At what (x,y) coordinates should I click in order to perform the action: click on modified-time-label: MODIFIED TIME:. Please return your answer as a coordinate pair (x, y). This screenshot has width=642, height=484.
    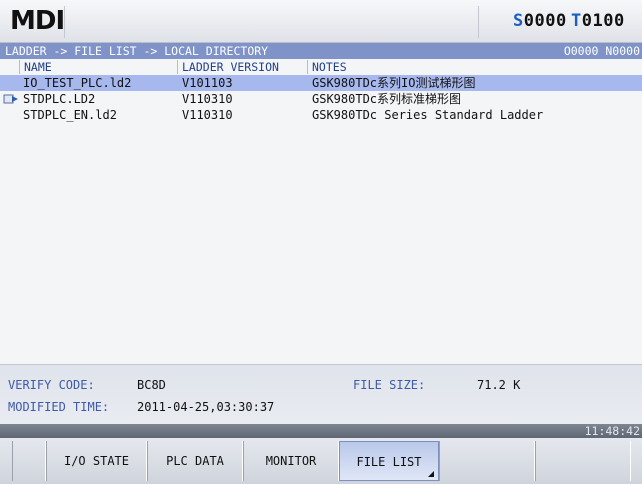
    Looking at the image, I should click on (59, 407).